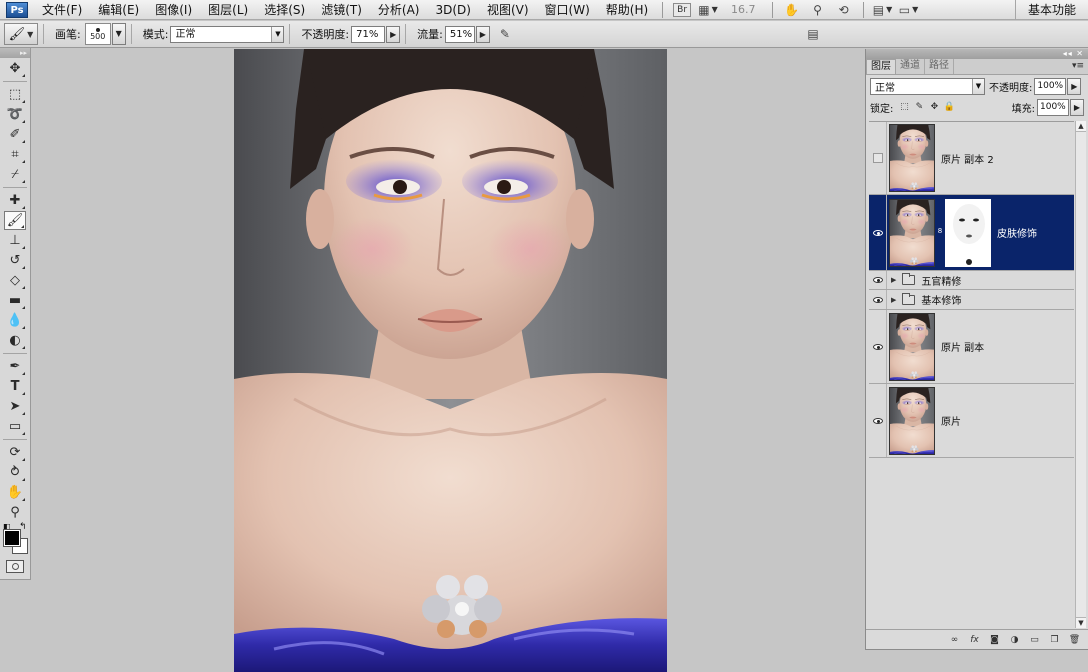 The image size is (1088, 672). What do you see at coordinates (505, 34) in the screenshot?
I see `airbrush-icon: ✎` at bounding box center [505, 34].